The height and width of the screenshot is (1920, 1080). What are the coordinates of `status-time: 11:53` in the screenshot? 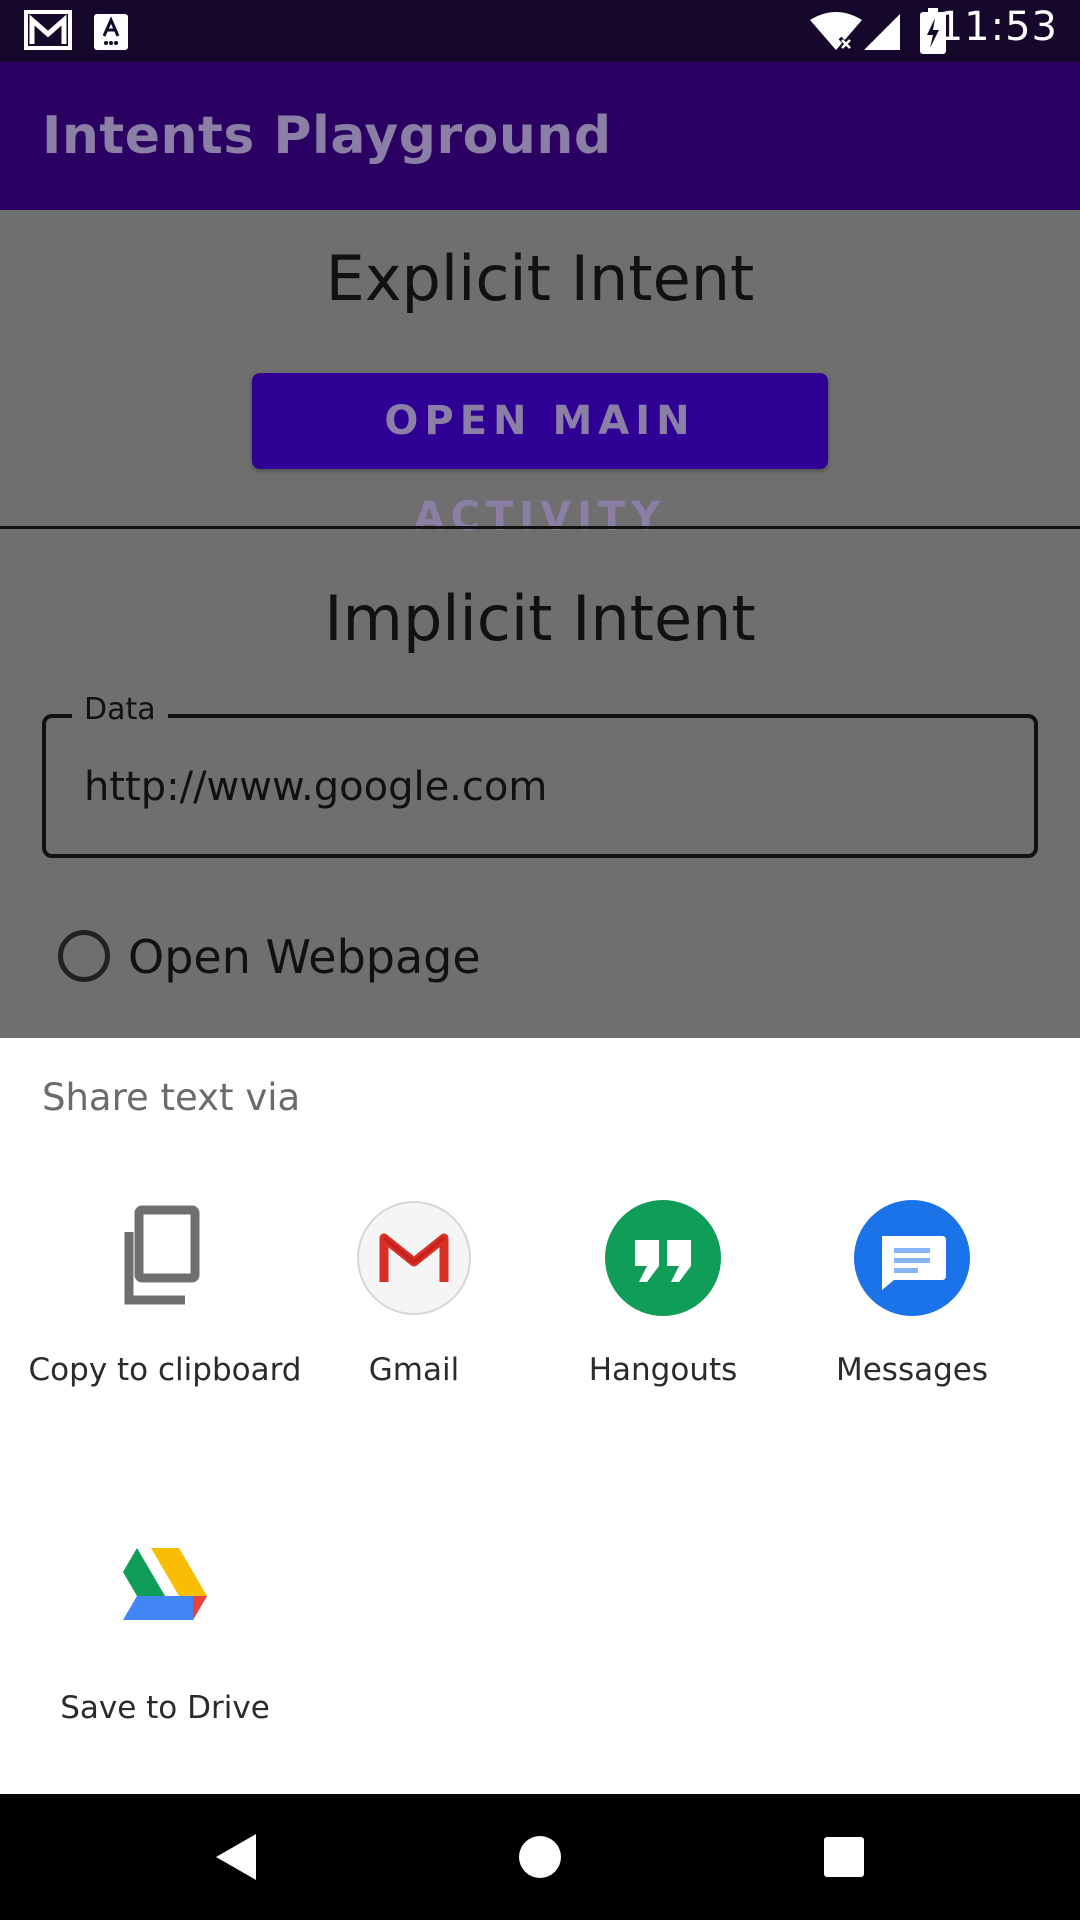 It's located at (997, 27).